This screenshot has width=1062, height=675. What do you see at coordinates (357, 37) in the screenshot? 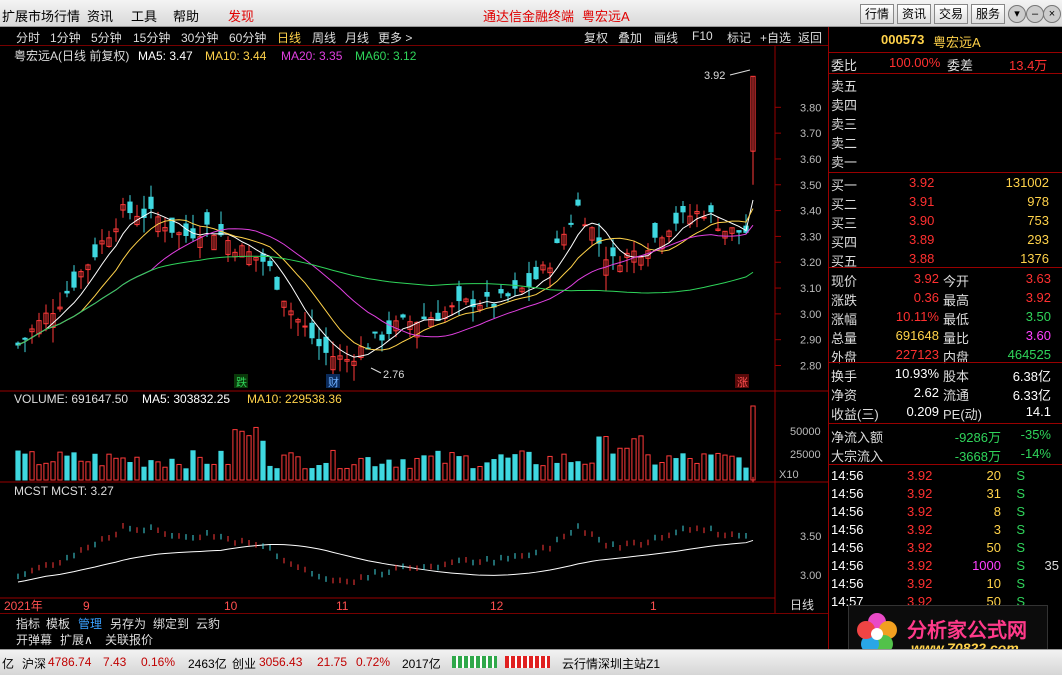
I see `period-monthly: 月线` at bounding box center [357, 37].